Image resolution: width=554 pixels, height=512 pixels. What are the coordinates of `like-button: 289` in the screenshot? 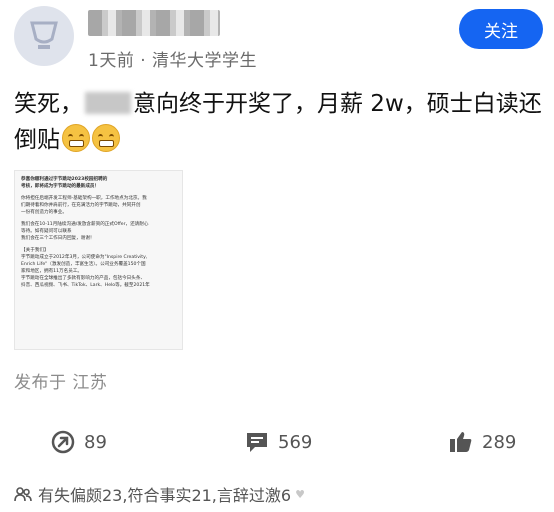 It's located at (482, 442).